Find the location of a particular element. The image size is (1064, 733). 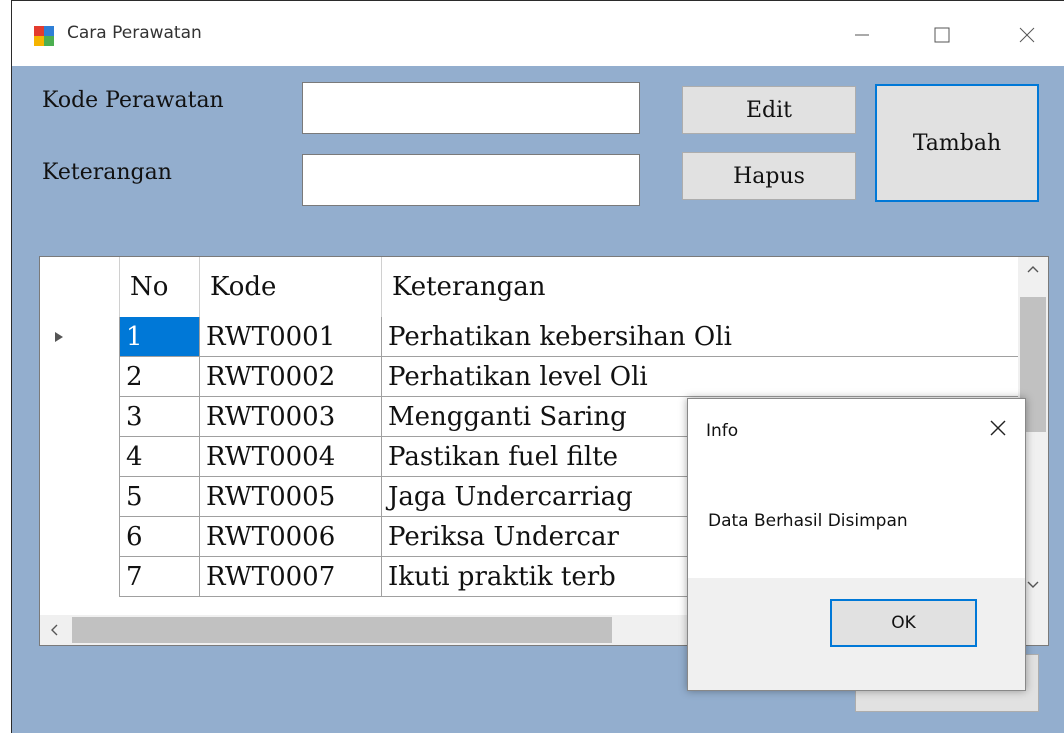

maximize-button is located at coordinates (942, 35).